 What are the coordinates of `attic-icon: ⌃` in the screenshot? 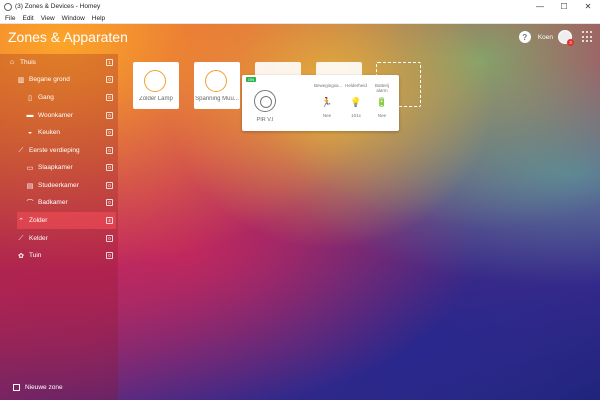 It's located at (21, 221).